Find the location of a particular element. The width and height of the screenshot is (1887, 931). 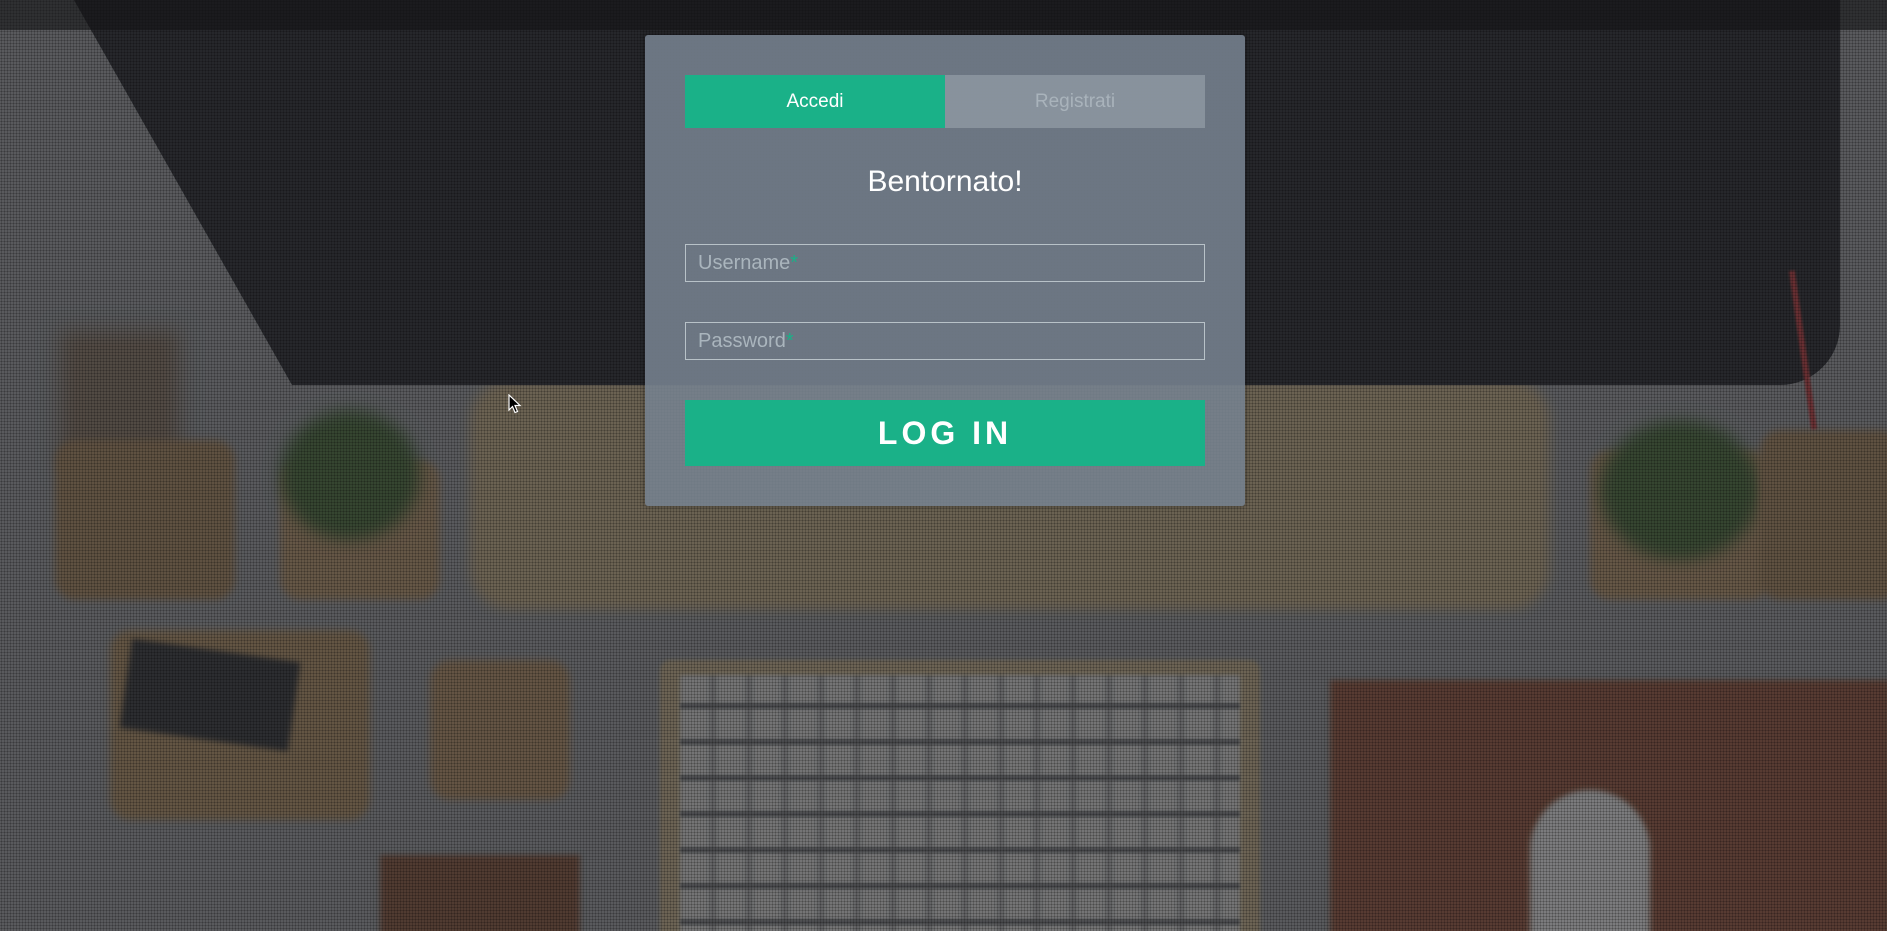

tab-bar: Accedi Registrati is located at coordinates (945, 101).